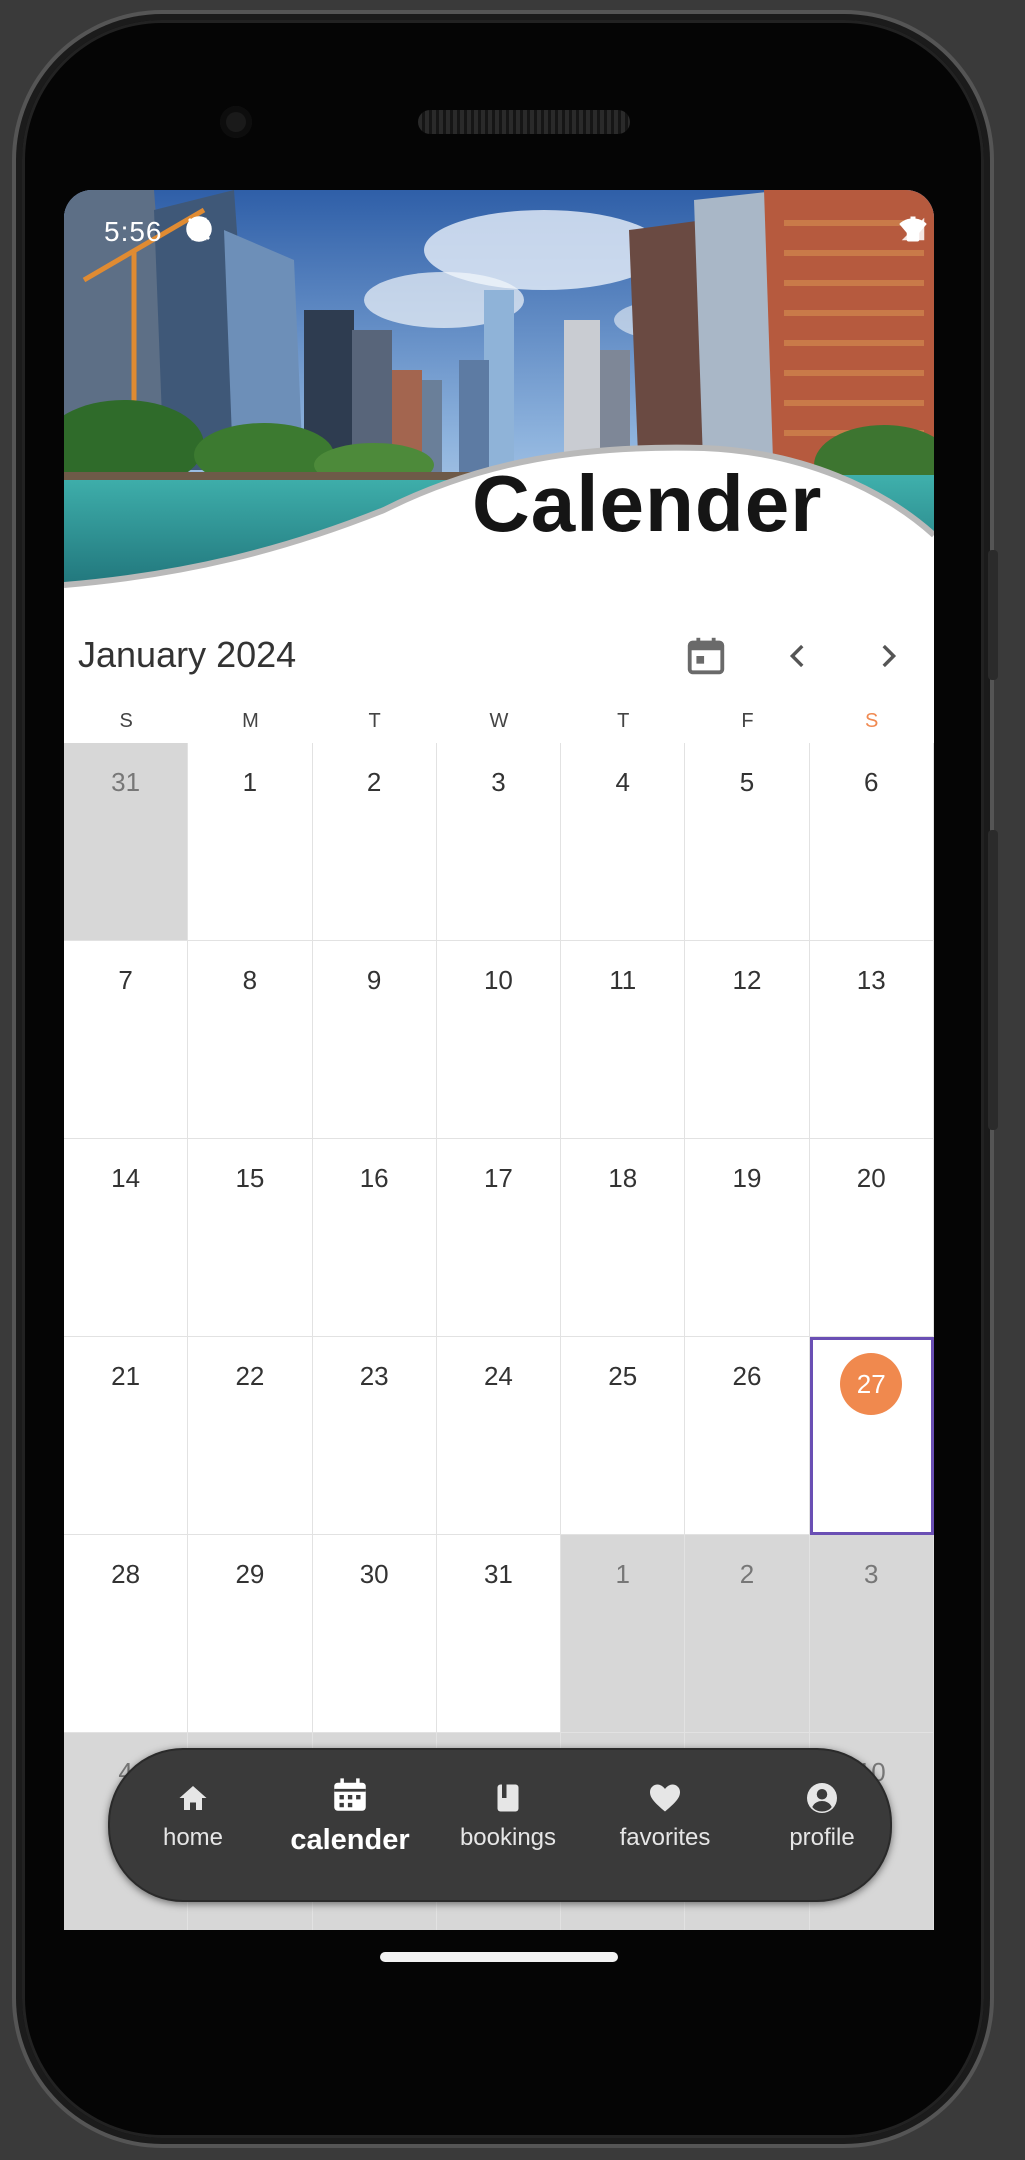 The width and height of the screenshot is (1025, 2160). I want to click on calendar-day-cell: 22, so click(250, 1436).